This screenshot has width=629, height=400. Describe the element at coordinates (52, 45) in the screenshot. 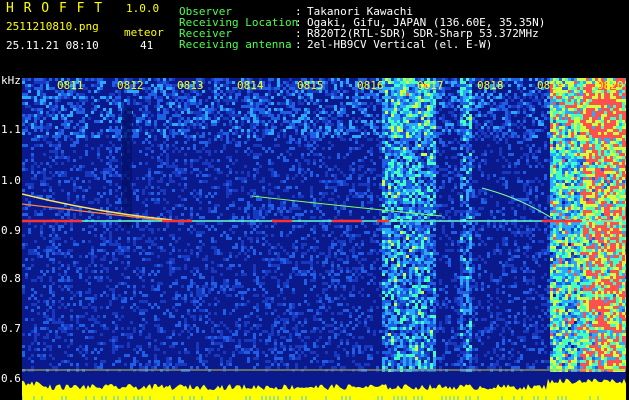

I see `datetime-label: 25.11.21 08:10` at that location.